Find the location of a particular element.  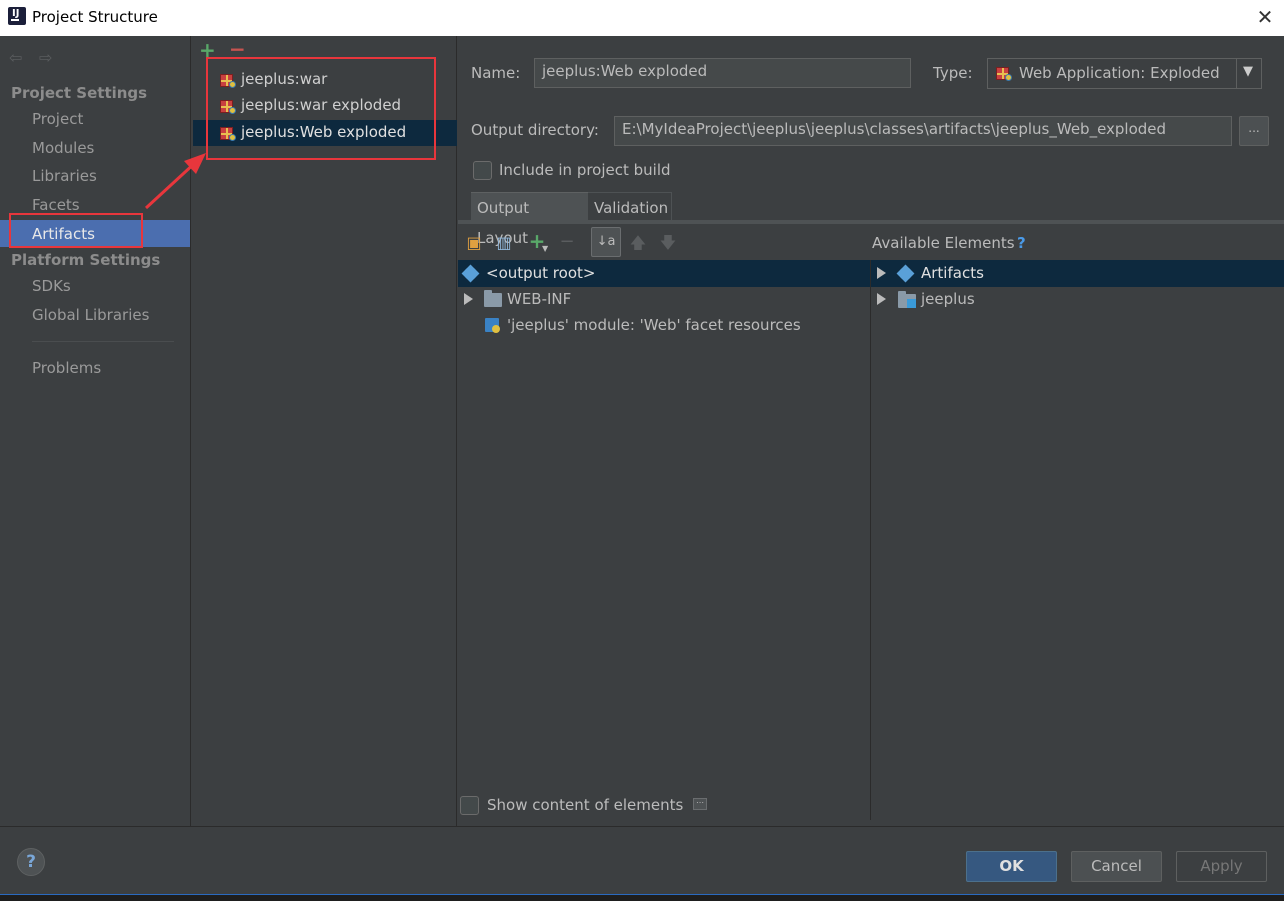

title-bar: IJ Project Structure ✕ is located at coordinates (642, 18).